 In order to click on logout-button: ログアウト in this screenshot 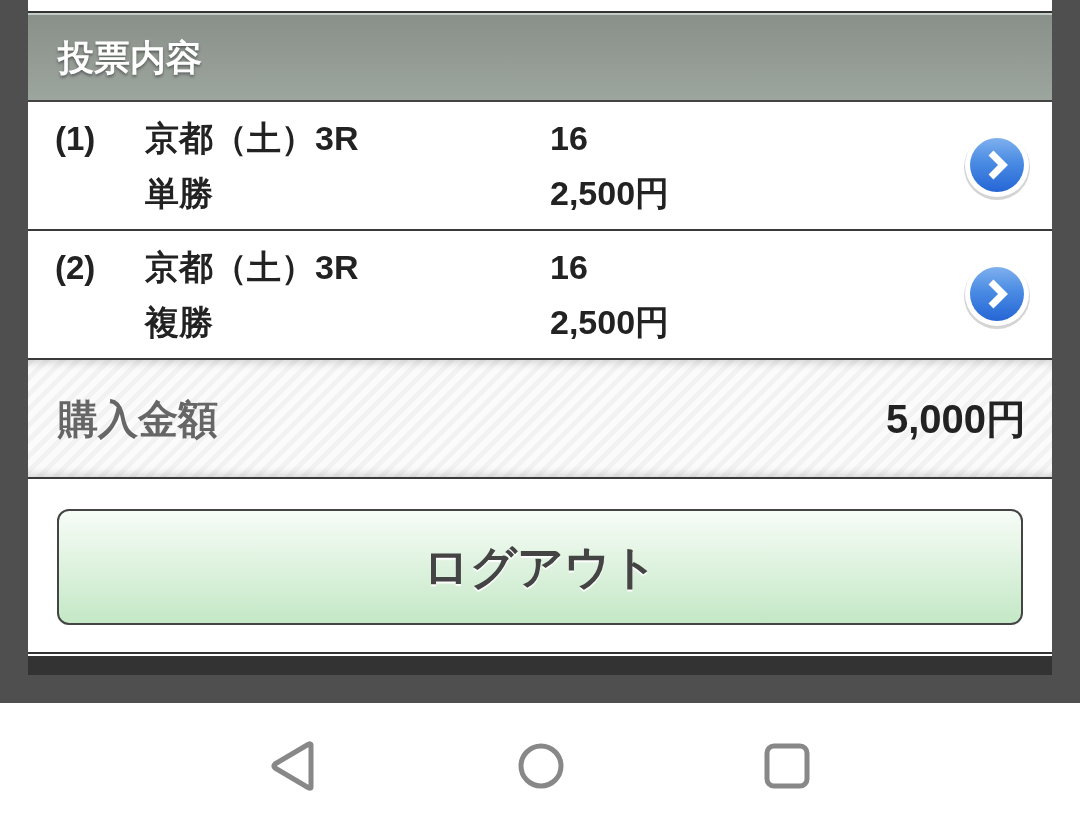, I will do `click(540, 567)`.